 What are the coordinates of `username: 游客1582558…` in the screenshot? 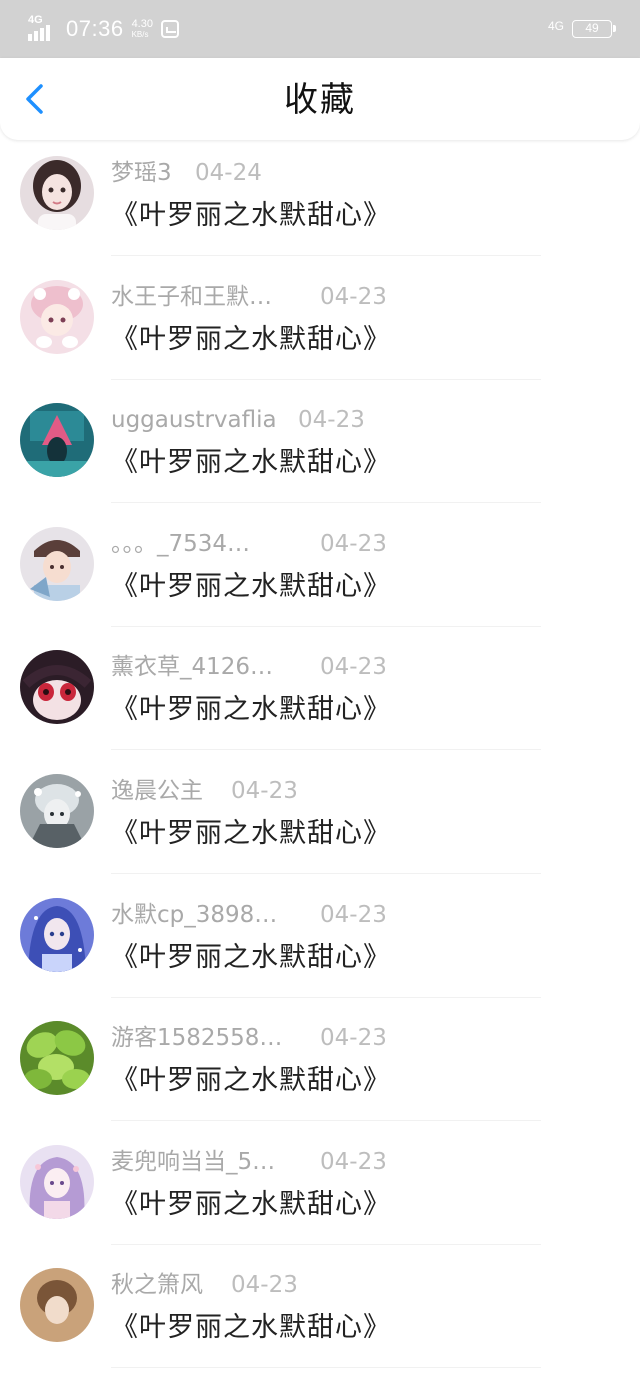 It's located at (197, 1038).